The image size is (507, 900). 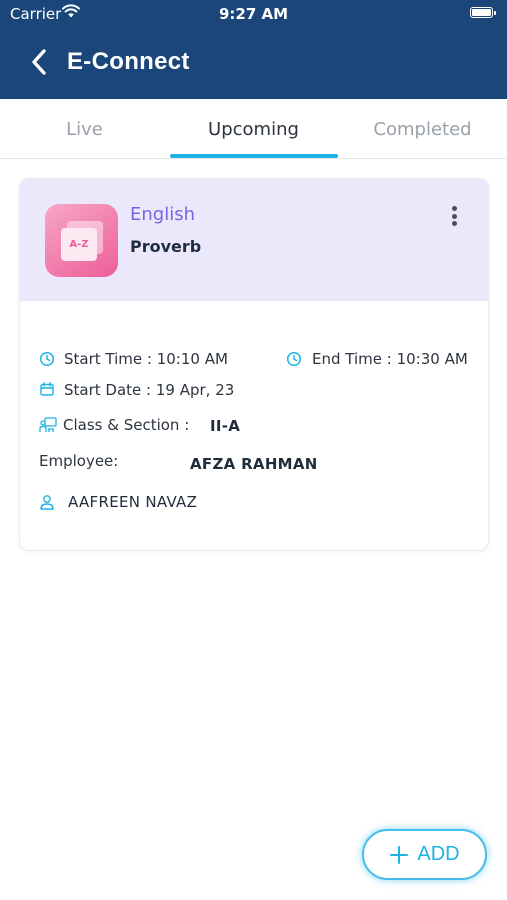 What do you see at coordinates (79, 461) in the screenshot?
I see `employee-label: Employee:` at bounding box center [79, 461].